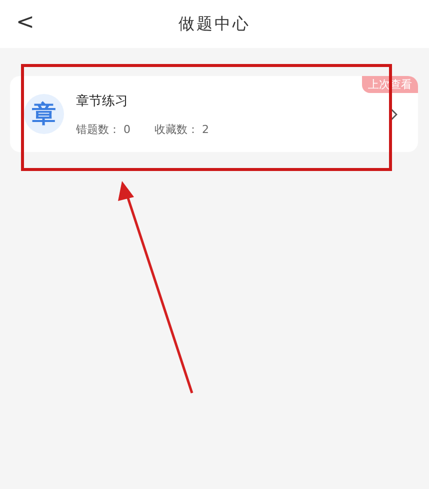  Describe the element at coordinates (103, 129) in the screenshot. I see `stat-text: 错题数： 0` at that location.